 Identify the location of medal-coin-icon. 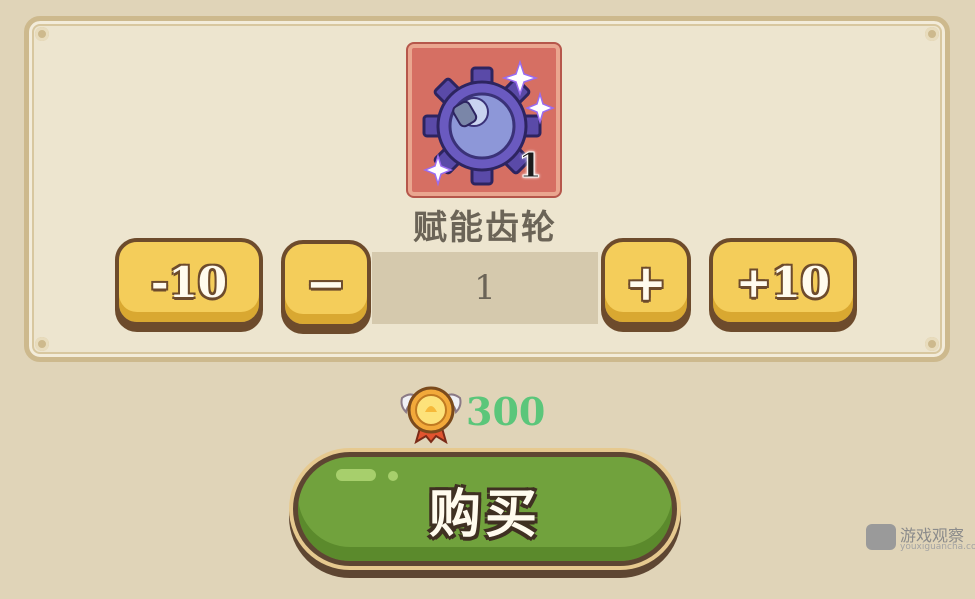
(431, 415).